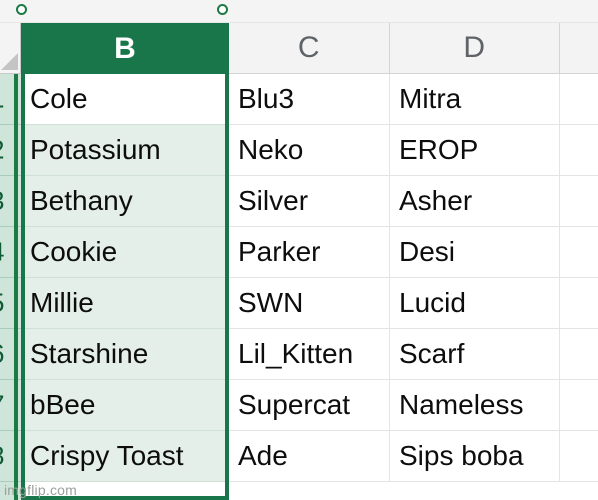 This screenshot has width=598, height=500. What do you see at coordinates (296, 353) in the screenshot?
I see `cell-value: Lil_Kitten` at bounding box center [296, 353].